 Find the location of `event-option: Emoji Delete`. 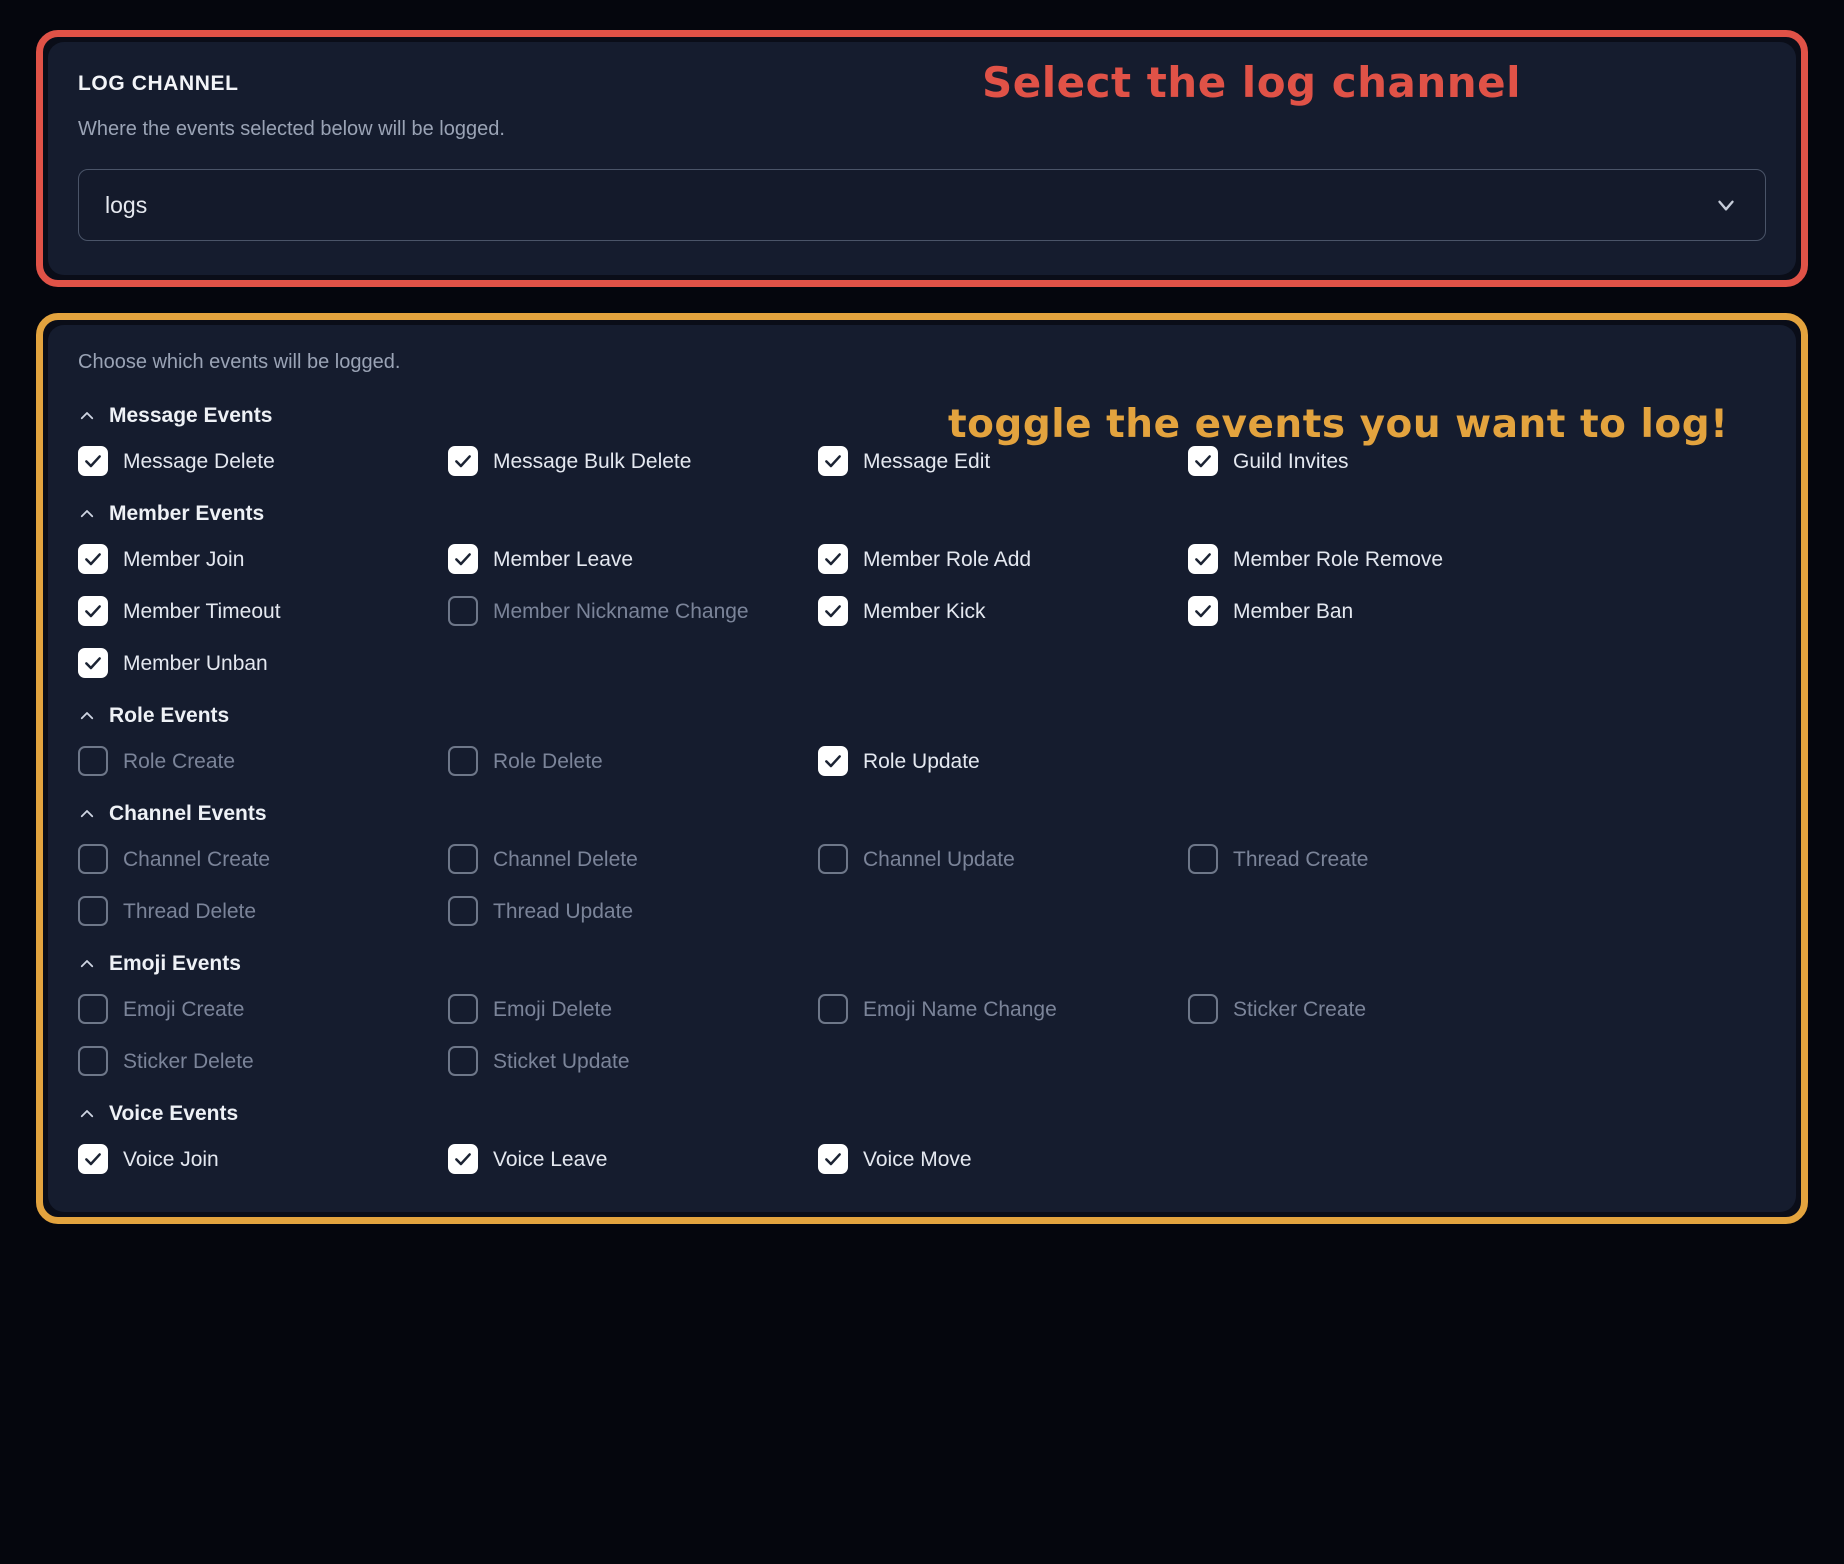

event-option: Emoji Delete is located at coordinates (633, 1009).